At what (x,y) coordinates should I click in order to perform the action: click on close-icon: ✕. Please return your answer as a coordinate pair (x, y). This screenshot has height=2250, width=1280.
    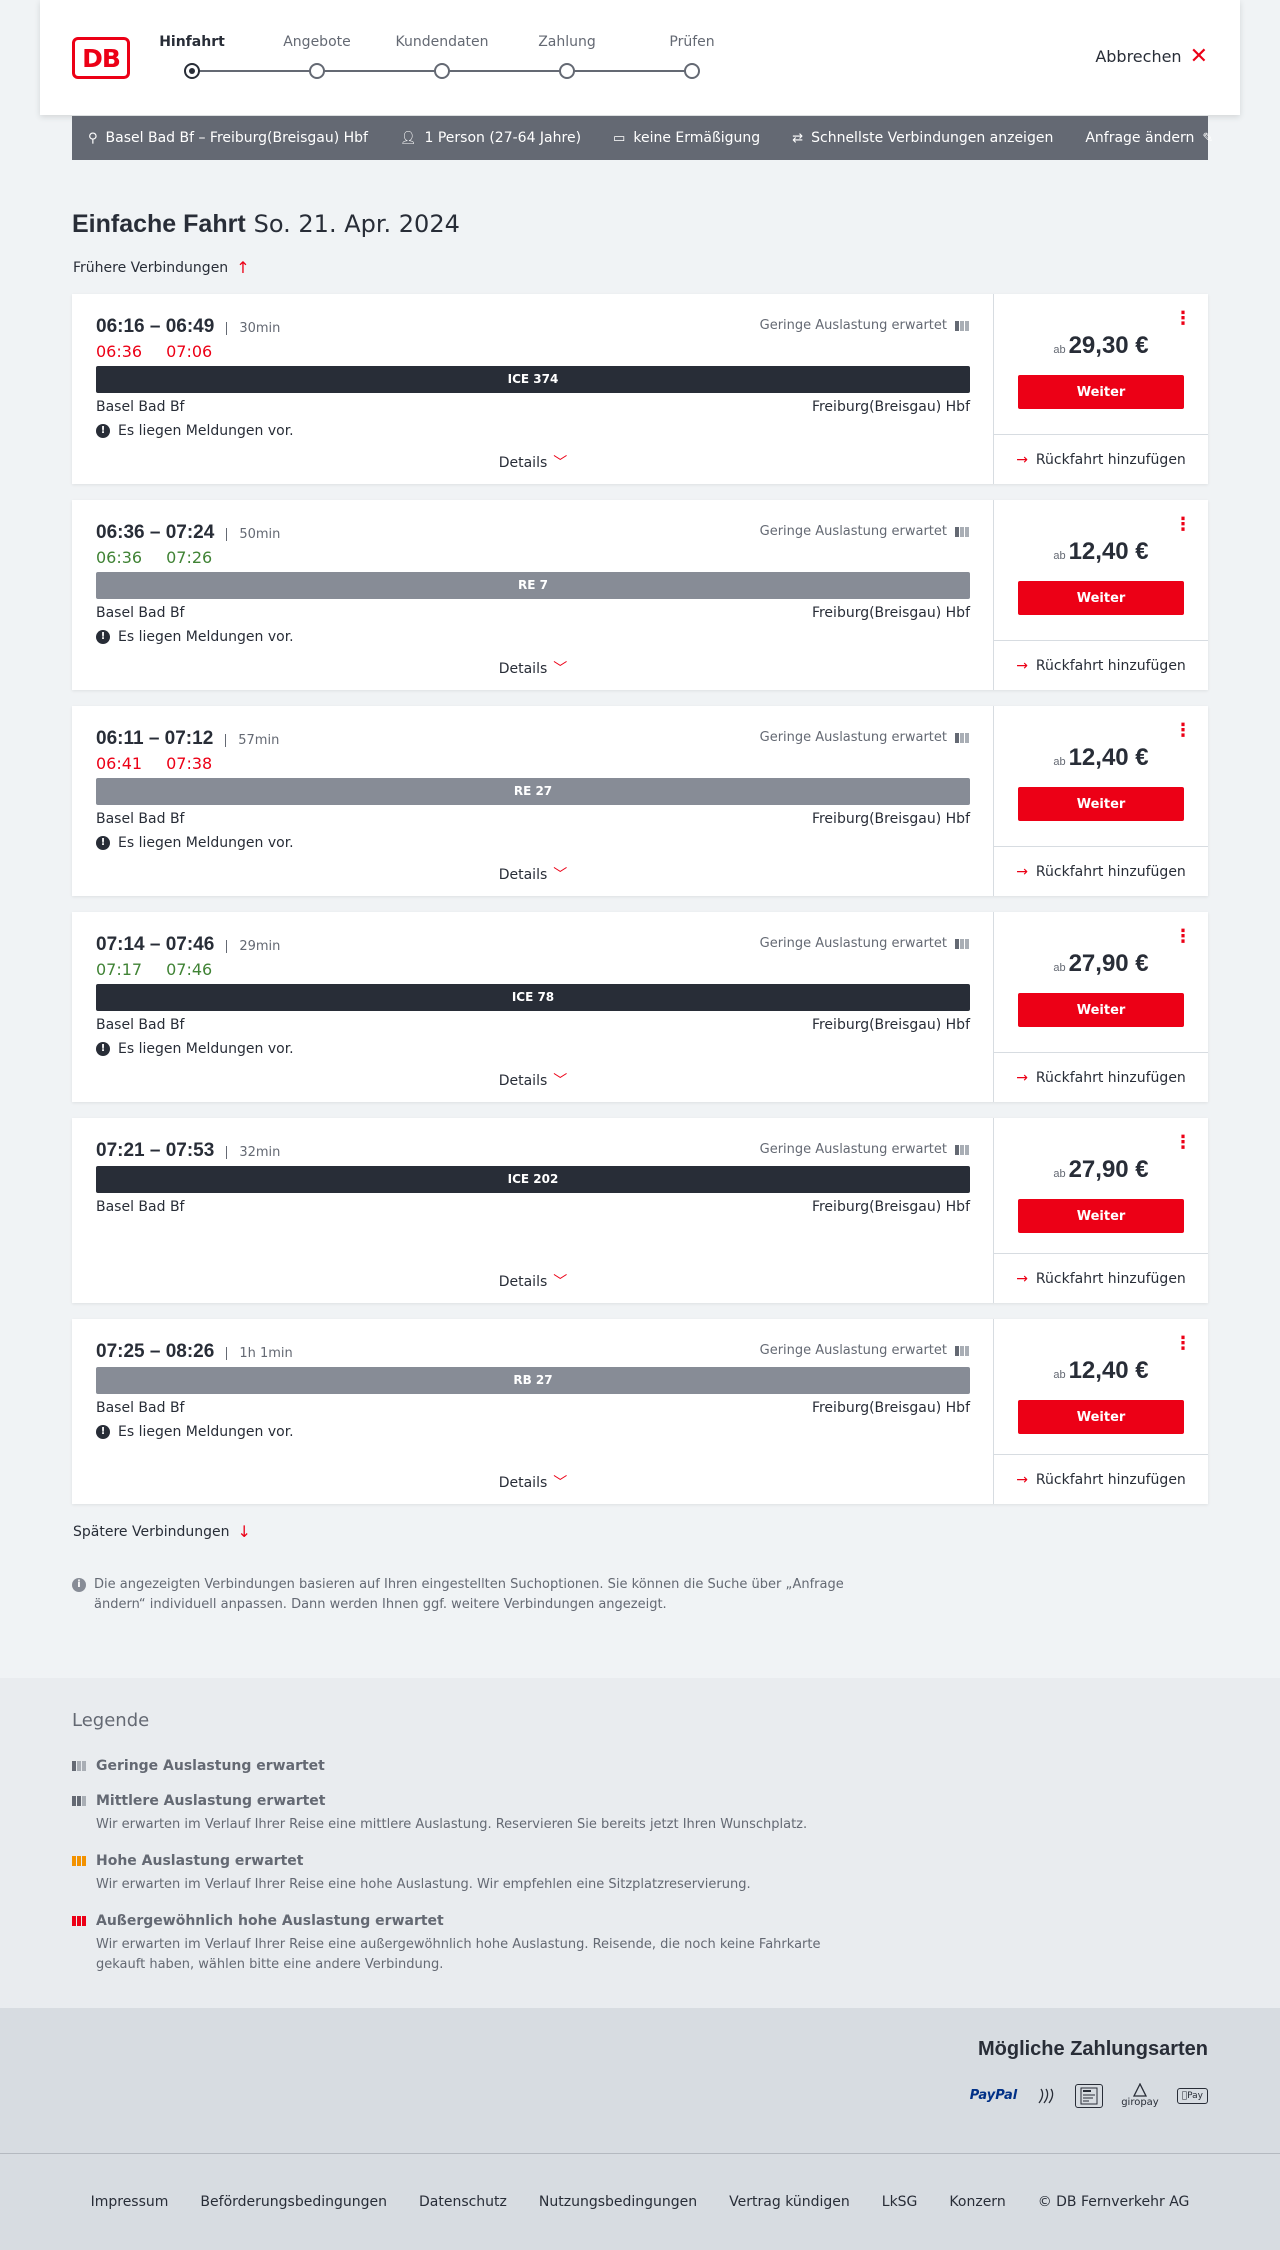
    Looking at the image, I should click on (1198, 56).